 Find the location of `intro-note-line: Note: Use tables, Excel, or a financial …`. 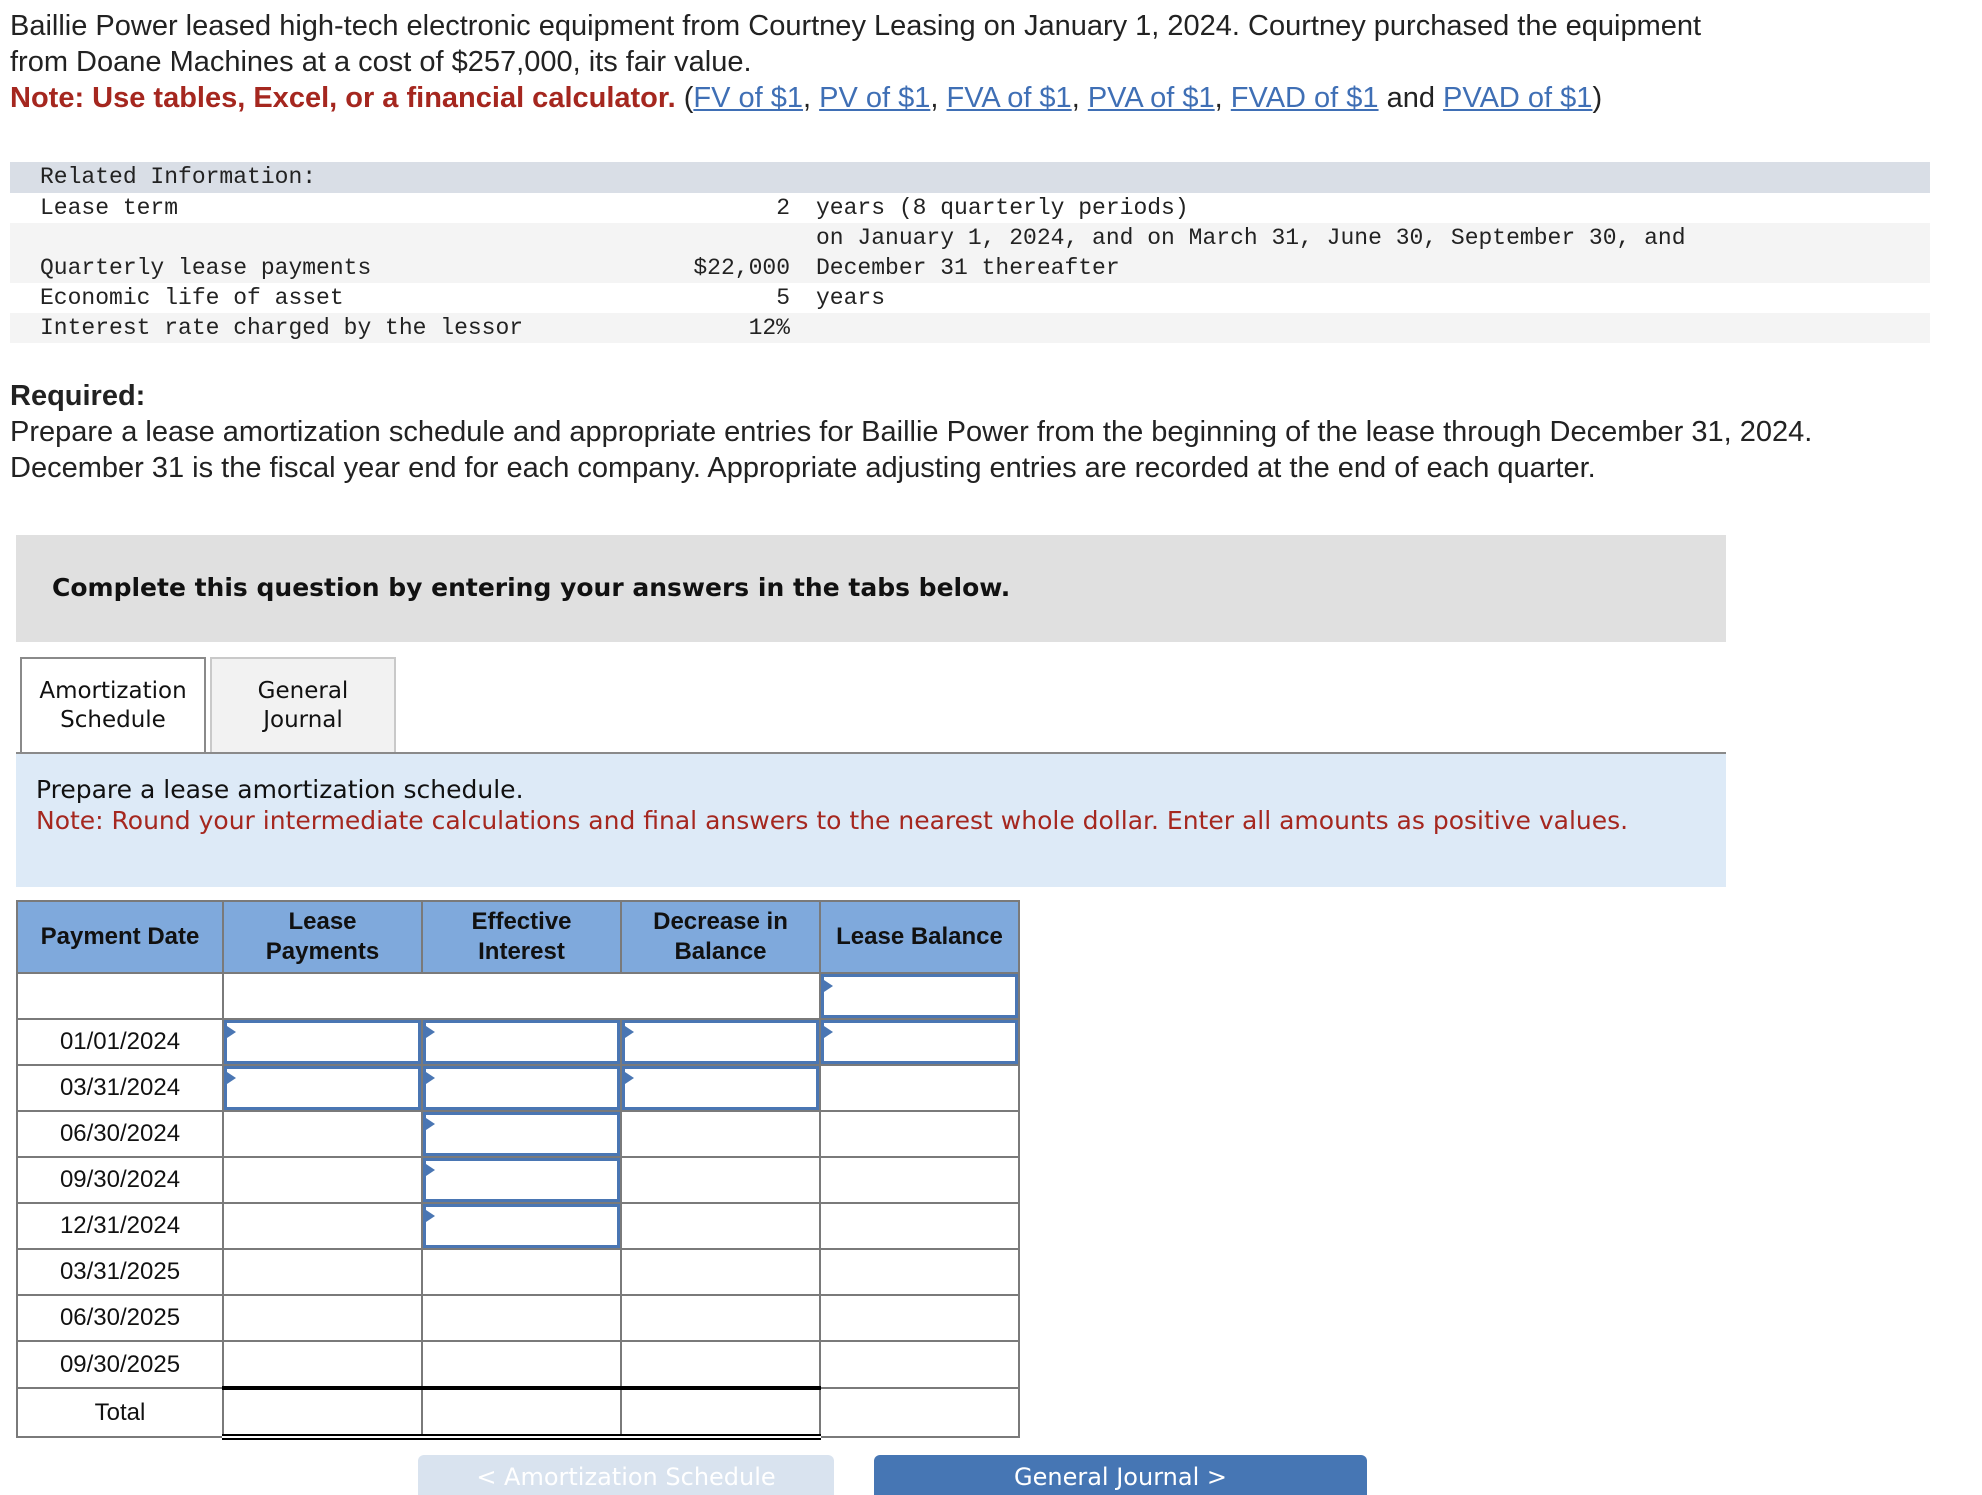

intro-note-line: Note: Use tables, Excel, or a financial … is located at coordinates (960, 98).